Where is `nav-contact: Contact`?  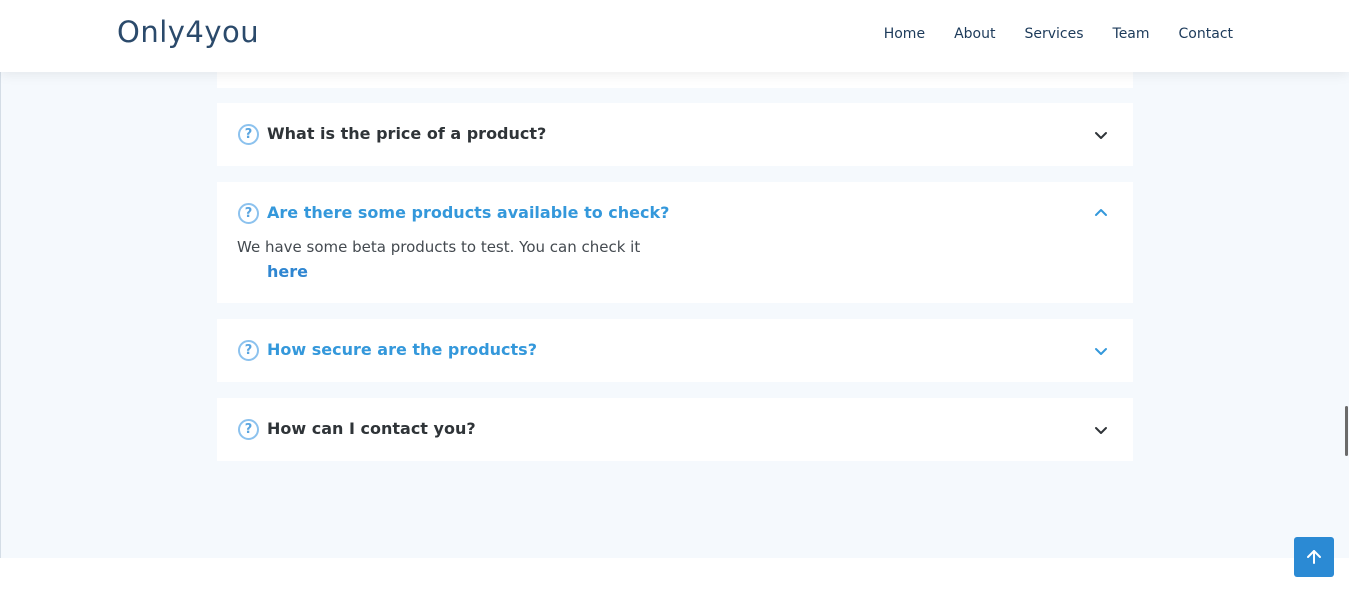 nav-contact: Contact is located at coordinates (1206, 34).